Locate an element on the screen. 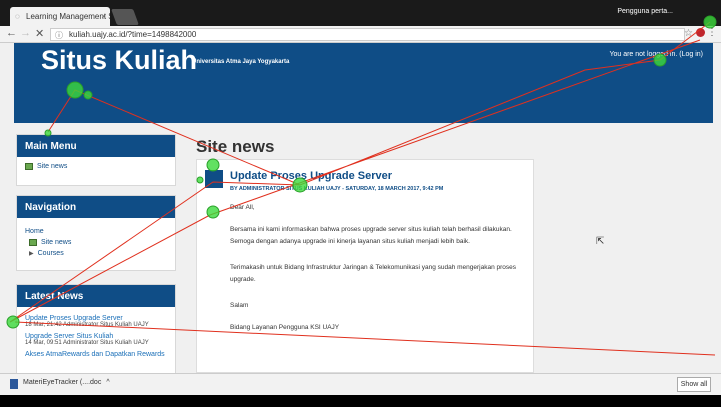 This screenshot has width=721, height=407. new-tab-button is located at coordinates (125, 17).